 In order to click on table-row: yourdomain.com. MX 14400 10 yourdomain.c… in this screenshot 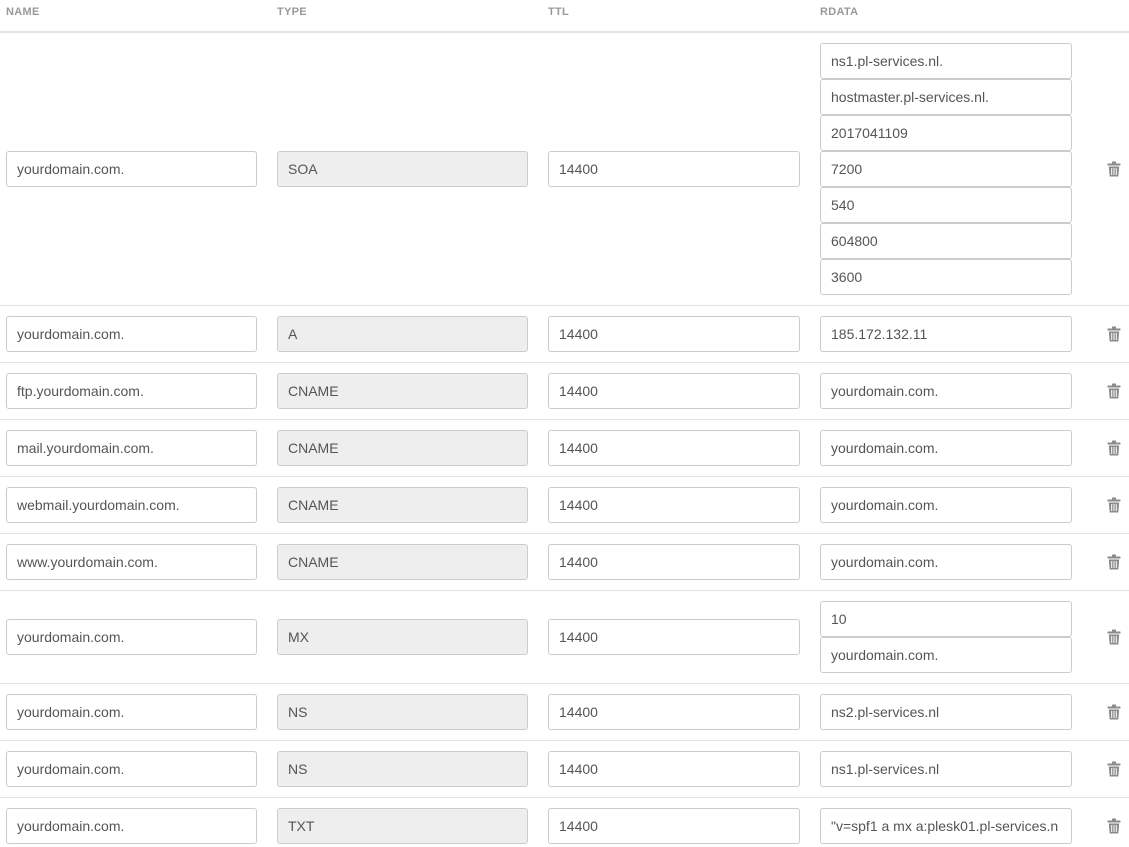, I will do `click(564, 637)`.